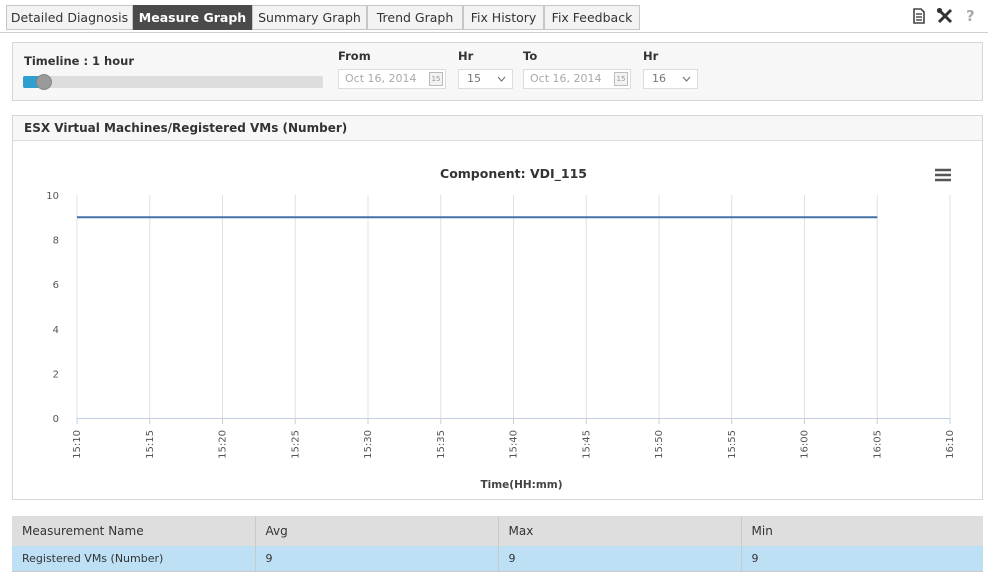  Describe the element at coordinates (377, 531) in the screenshot. I see `col-header-avg: Avg` at that location.